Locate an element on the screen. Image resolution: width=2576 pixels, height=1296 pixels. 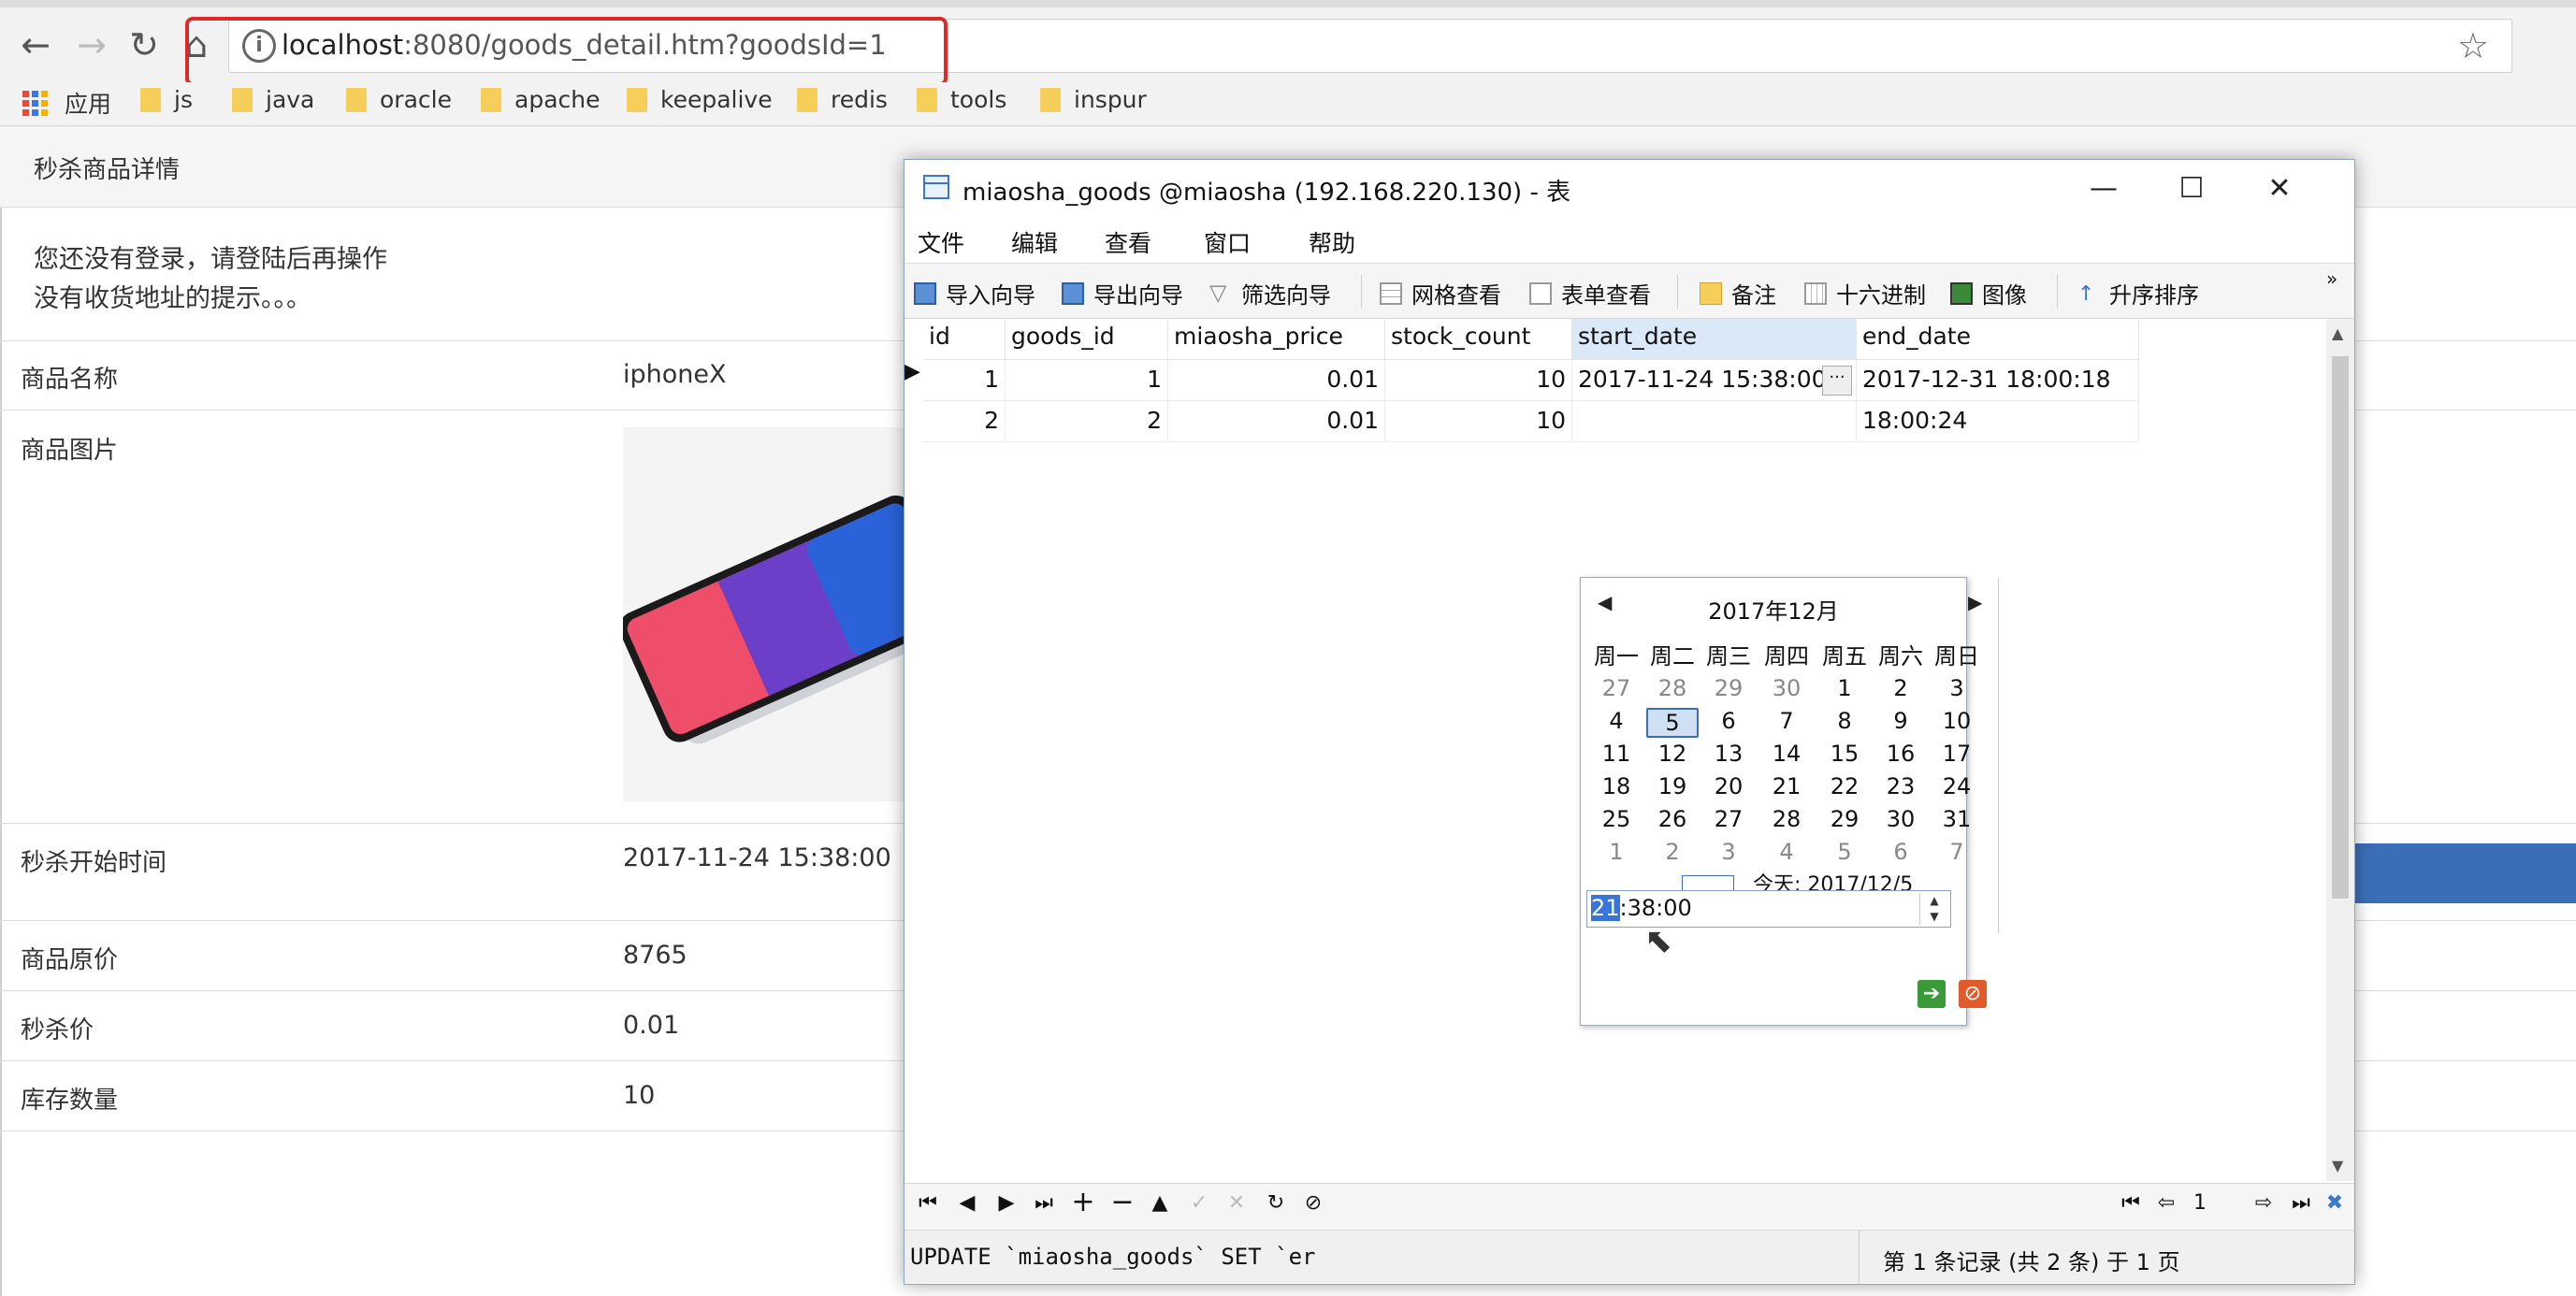
ellipsis-button: ··· is located at coordinates (1837, 381).